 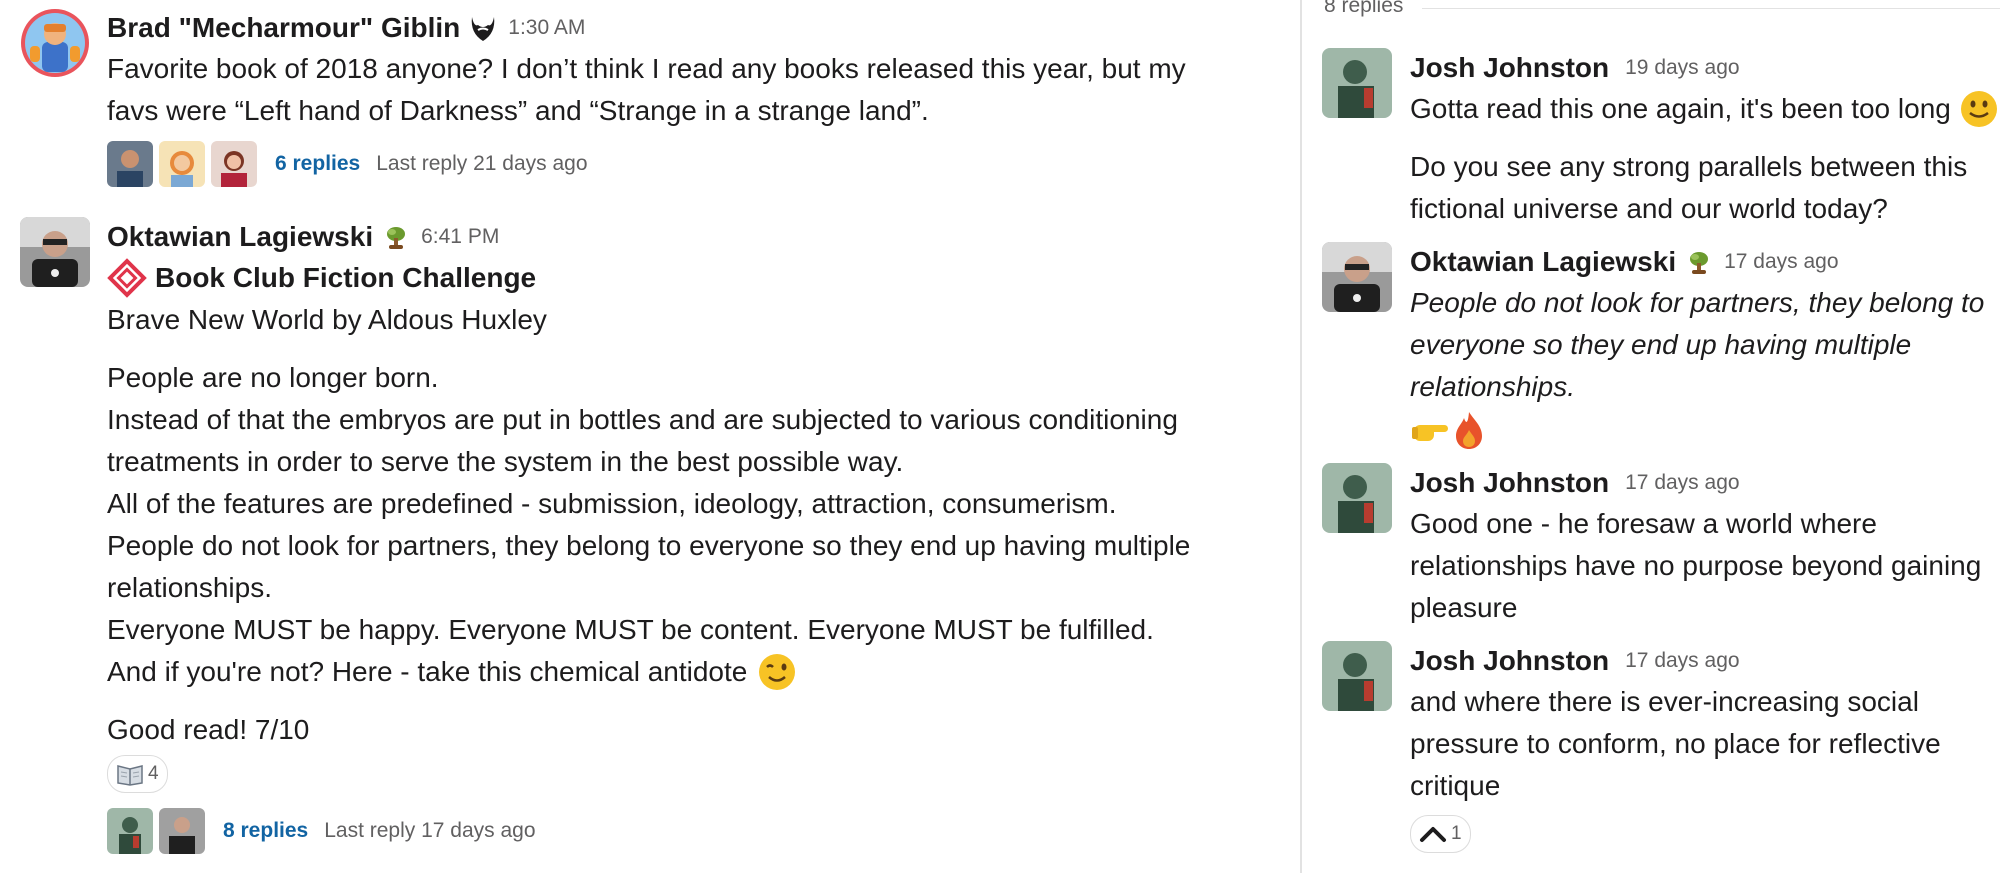 I want to click on message-line: pleasure, so click(x=1464, y=607).